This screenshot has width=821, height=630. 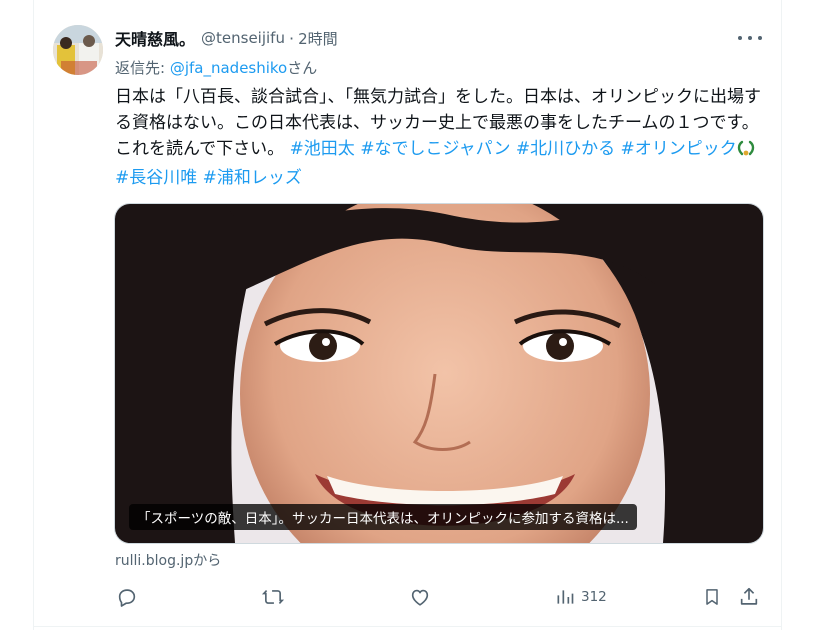 I want to click on hashtag-link: #池田太, so click(x=322, y=149).